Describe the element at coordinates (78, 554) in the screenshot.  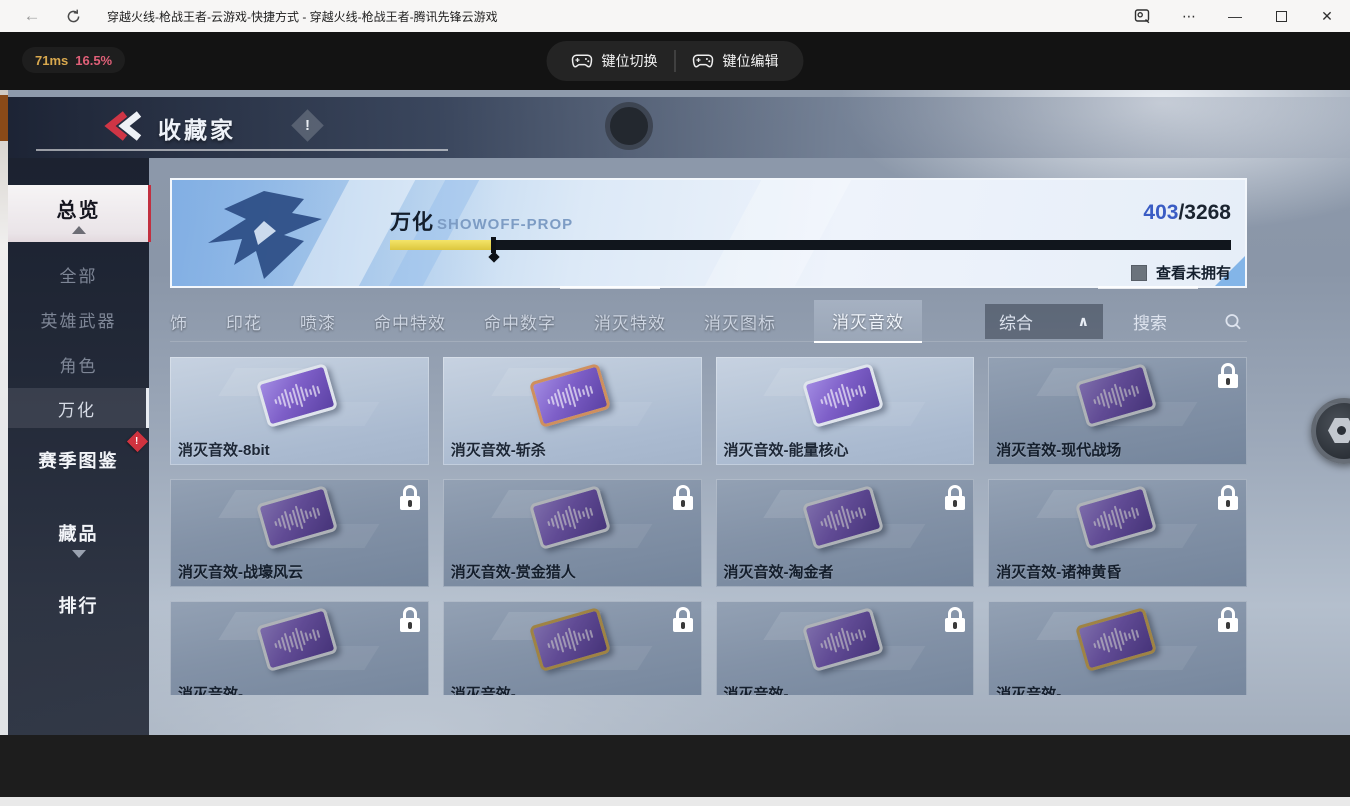
I see `chevron-down-icon` at that location.